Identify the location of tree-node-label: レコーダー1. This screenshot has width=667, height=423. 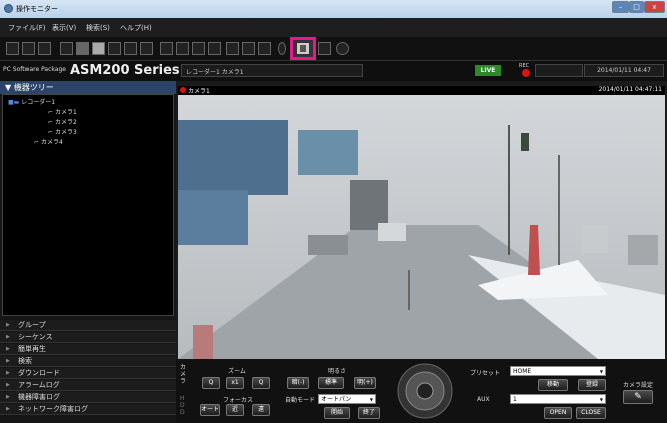
(38, 102).